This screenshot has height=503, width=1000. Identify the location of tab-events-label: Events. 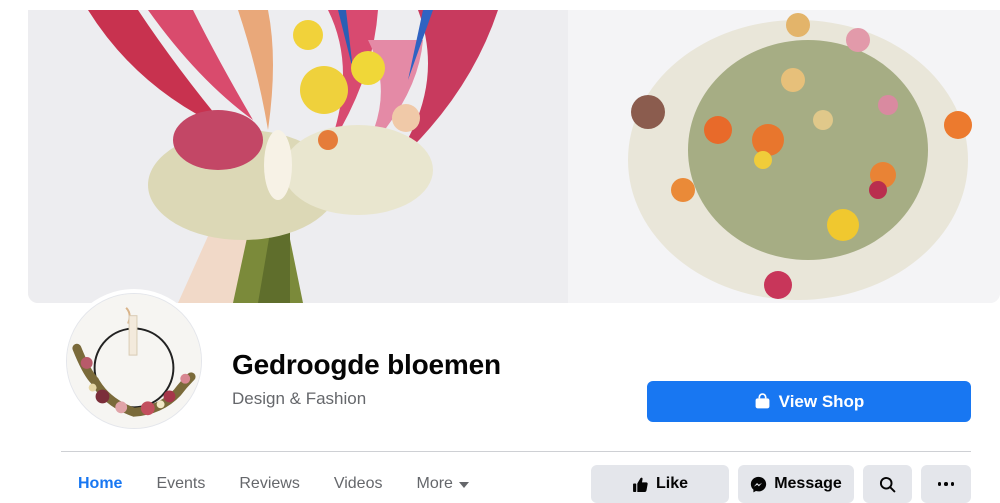
(181, 483).